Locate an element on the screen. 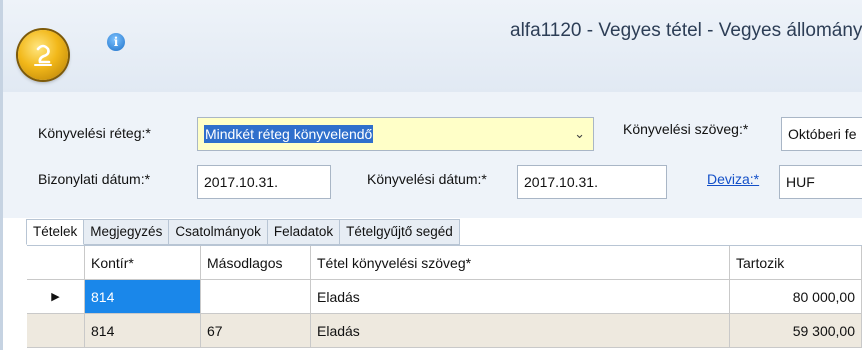  info-icon: i is located at coordinates (116, 42).